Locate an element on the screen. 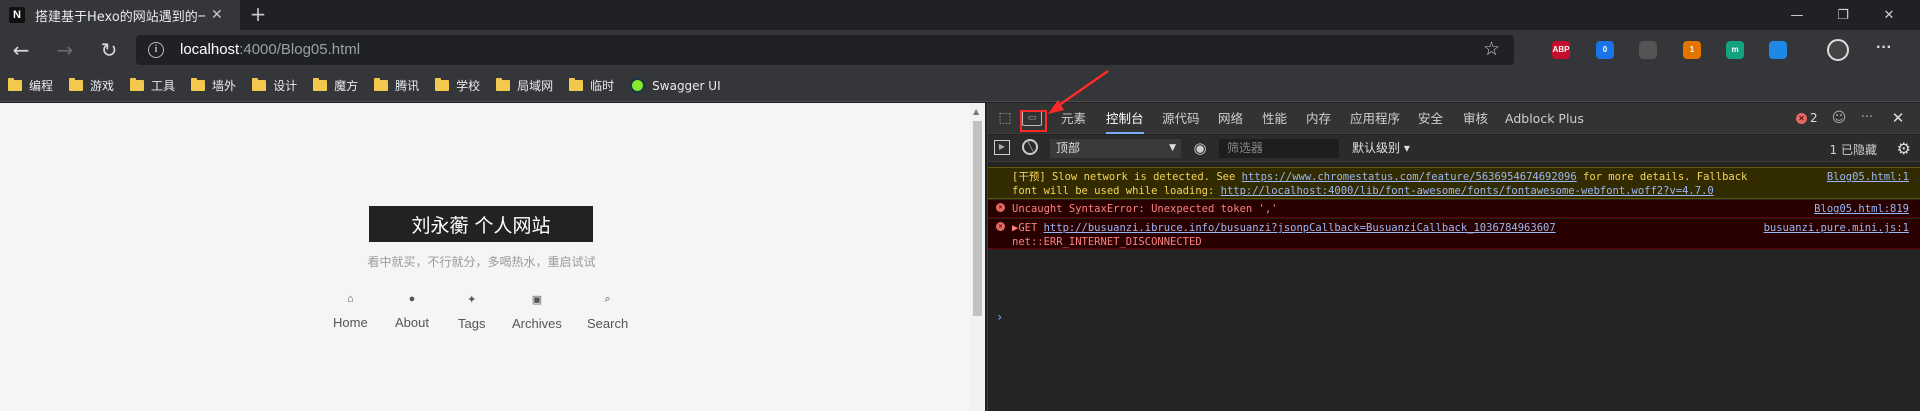 Image resolution: width=1920 pixels, height=411 pixels. site-menu-item-search: ⌕ Search is located at coordinates (607, 312).